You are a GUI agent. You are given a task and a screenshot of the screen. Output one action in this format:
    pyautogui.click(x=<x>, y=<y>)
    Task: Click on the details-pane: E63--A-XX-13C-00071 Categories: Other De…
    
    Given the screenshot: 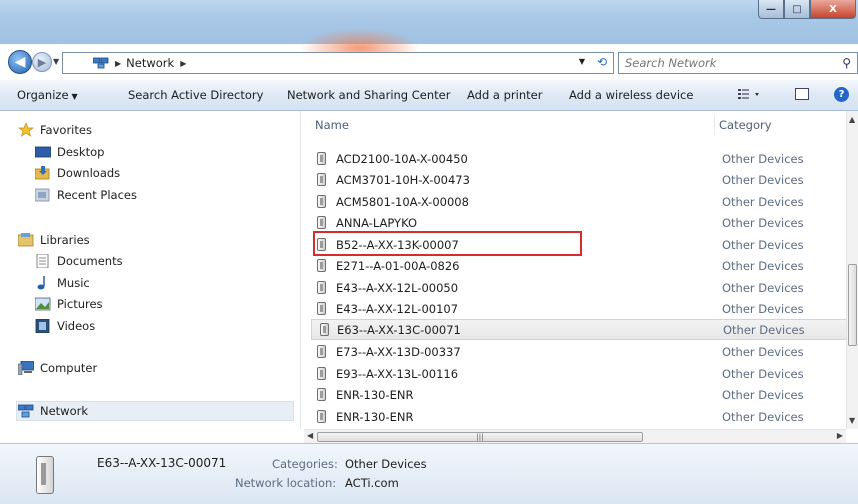 What is the action you would take?
    pyautogui.click(x=429, y=473)
    